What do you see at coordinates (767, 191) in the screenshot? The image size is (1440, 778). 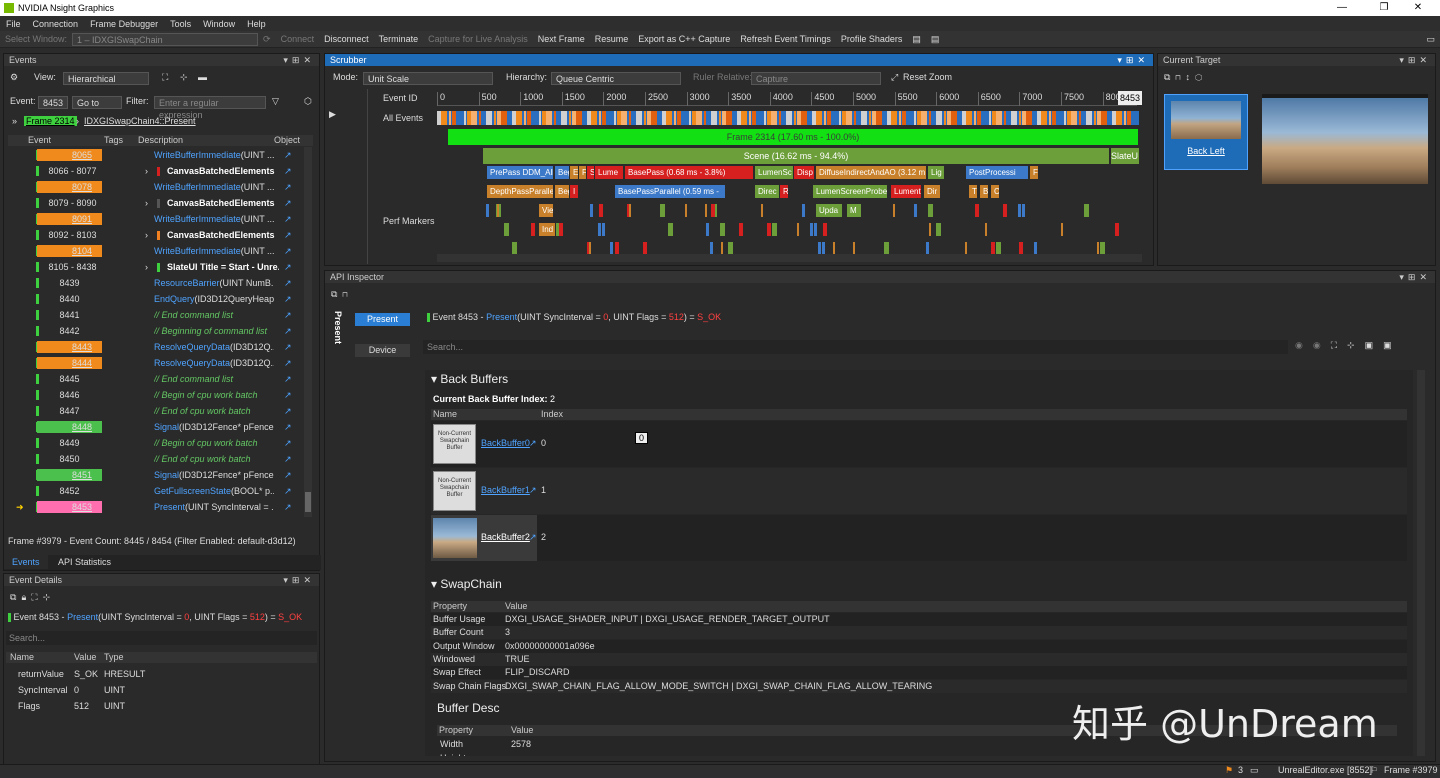 I see `perf-marker: Direc` at bounding box center [767, 191].